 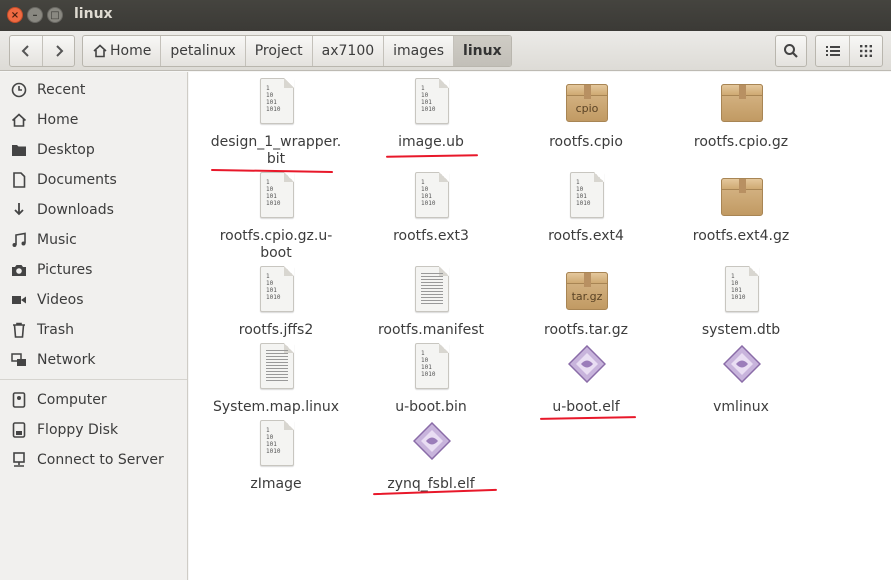 What do you see at coordinates (15, 15) in the screenshot?
I see `close-window-button: ×` at bounding box center [15, 15].